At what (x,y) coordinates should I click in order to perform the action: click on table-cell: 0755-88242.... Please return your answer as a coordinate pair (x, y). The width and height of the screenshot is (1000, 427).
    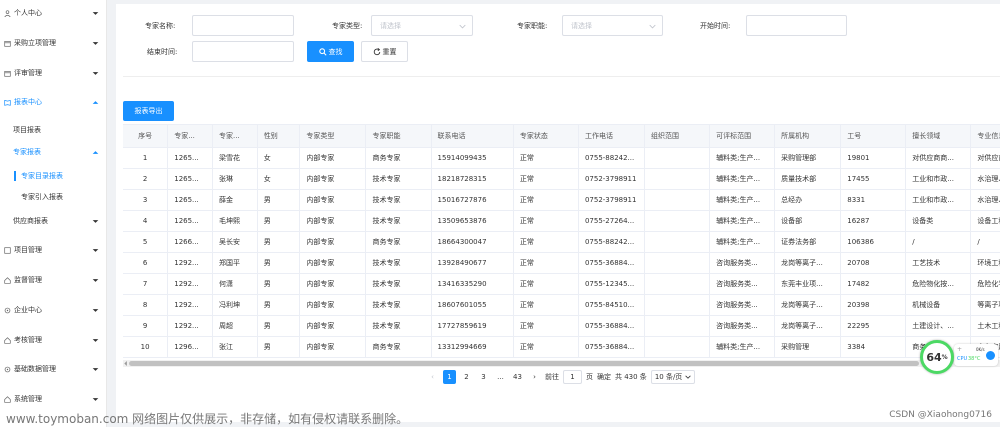
    Looking at the image, I should click on (612, 158).